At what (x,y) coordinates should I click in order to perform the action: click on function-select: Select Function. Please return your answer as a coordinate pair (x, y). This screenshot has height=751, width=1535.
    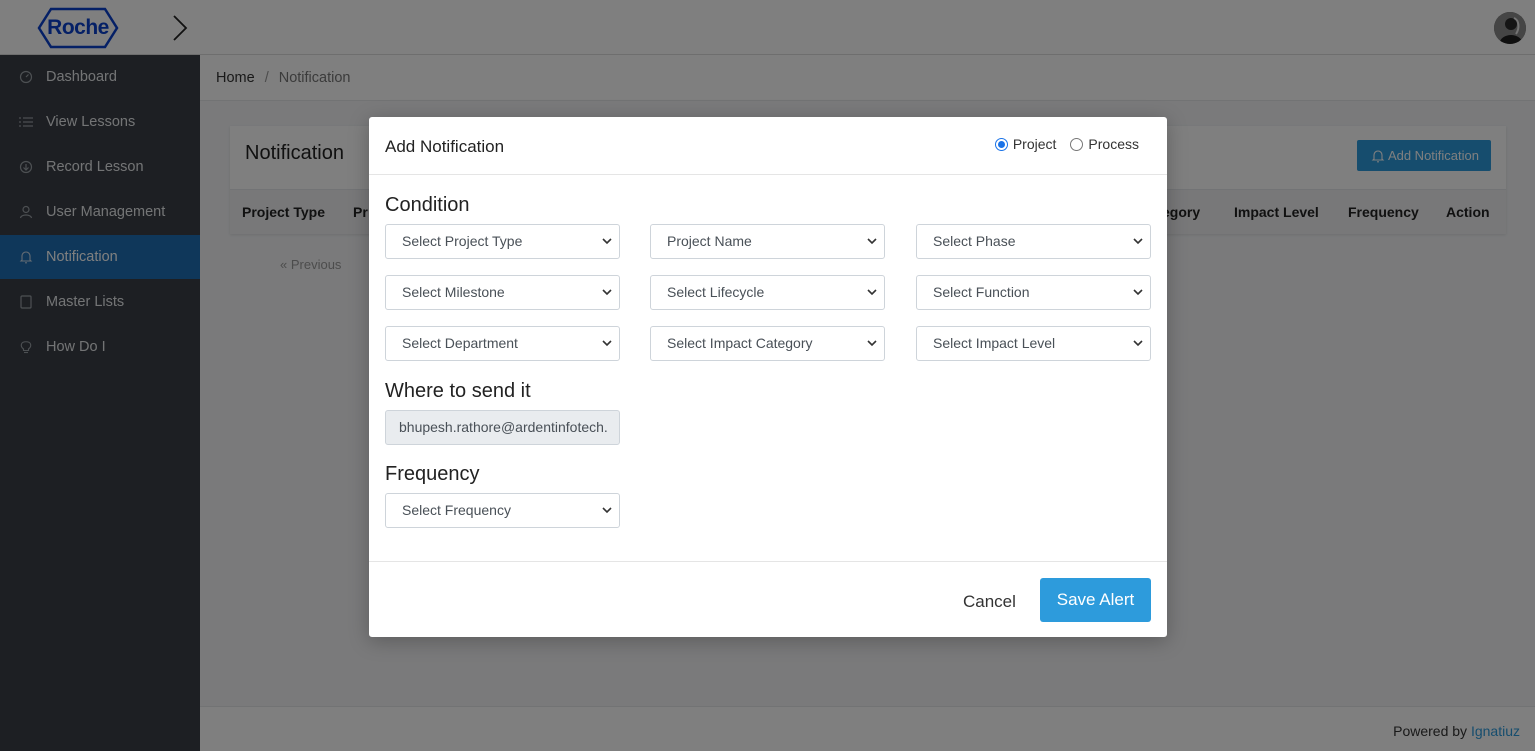
    Looking at the image, I should click on (1033, 292).